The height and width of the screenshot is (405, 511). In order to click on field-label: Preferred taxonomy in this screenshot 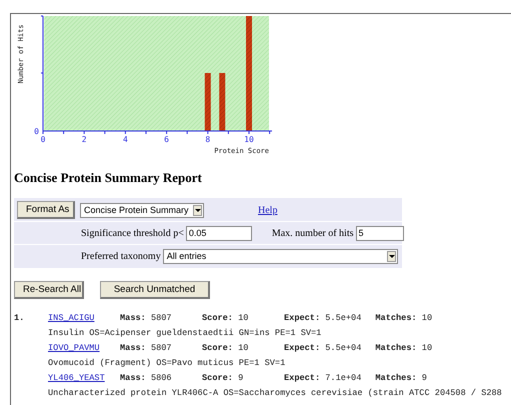, I will do `click(121, 256)`.